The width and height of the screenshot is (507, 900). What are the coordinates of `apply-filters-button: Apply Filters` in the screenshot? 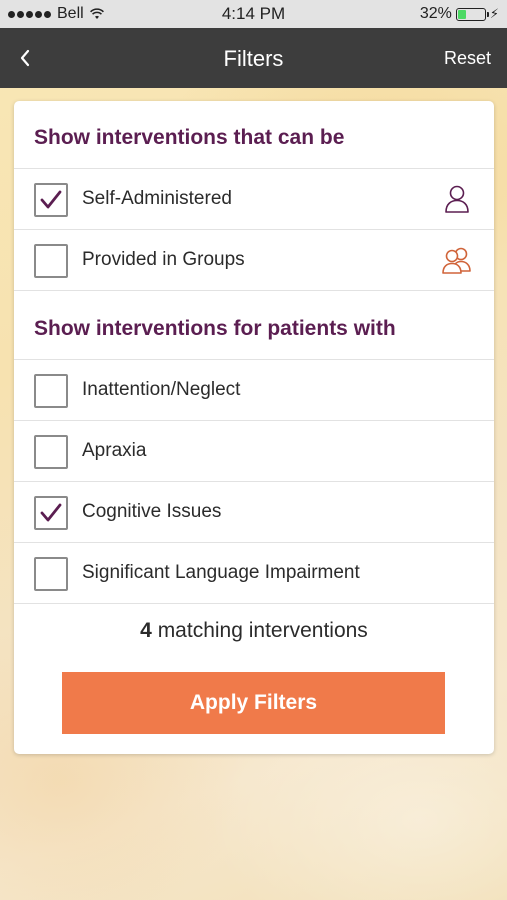 It's located at (253, 703).